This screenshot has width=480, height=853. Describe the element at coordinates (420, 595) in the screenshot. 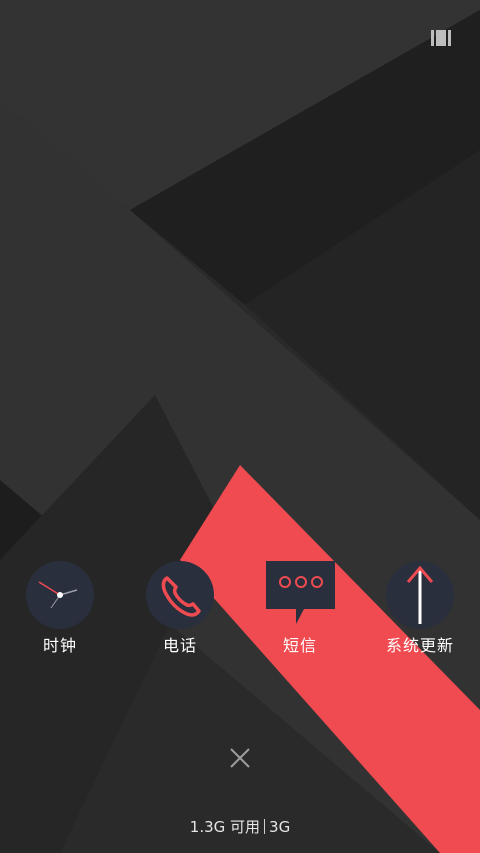

I see `system-update-icon` at that location.